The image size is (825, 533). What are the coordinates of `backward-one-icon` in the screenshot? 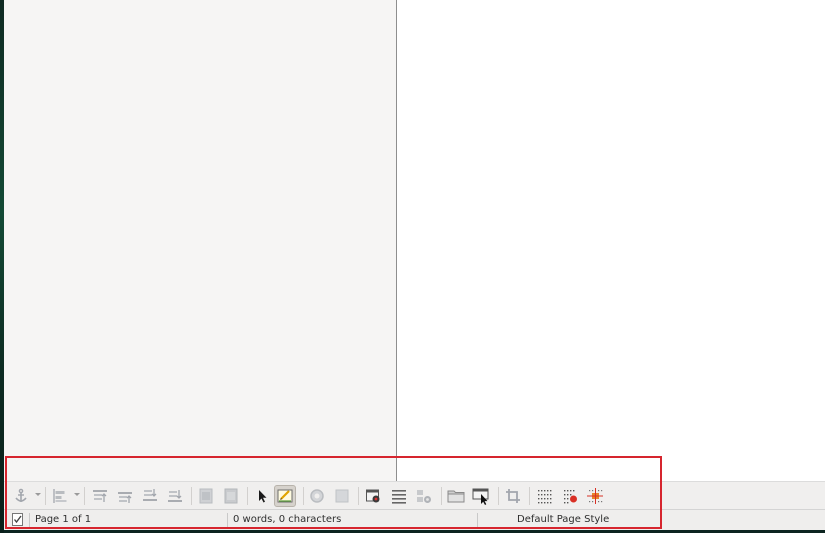 It's located at (150, 495).